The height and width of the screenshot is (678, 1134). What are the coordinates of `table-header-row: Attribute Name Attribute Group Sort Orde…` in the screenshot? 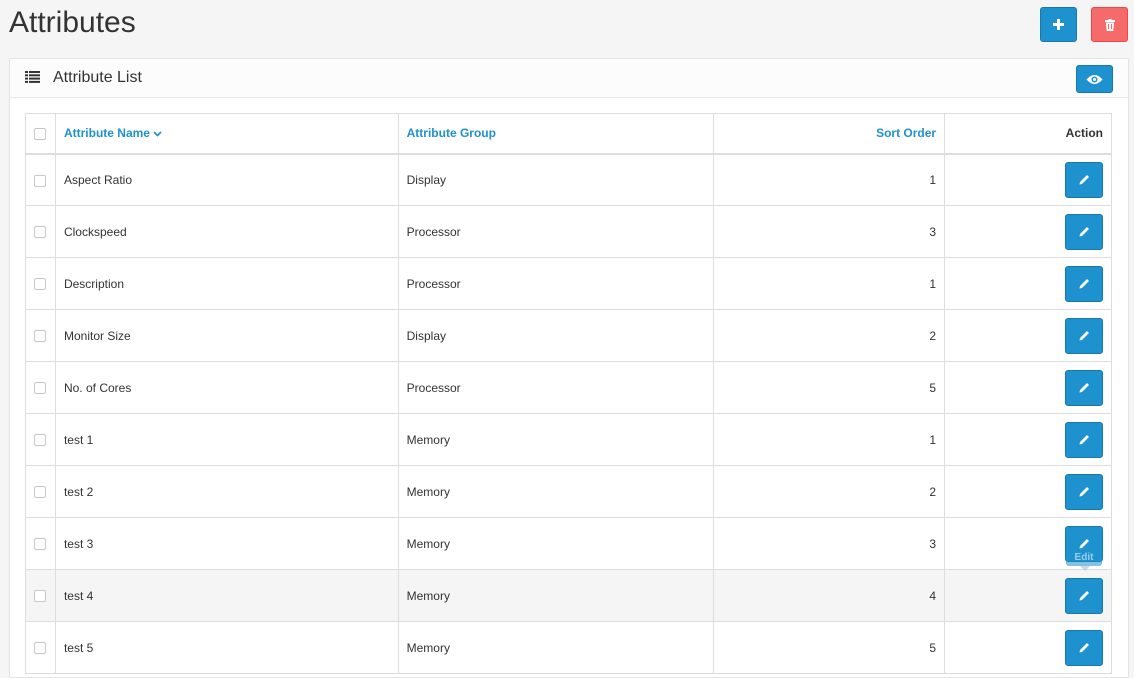 It's located at (568, 134).